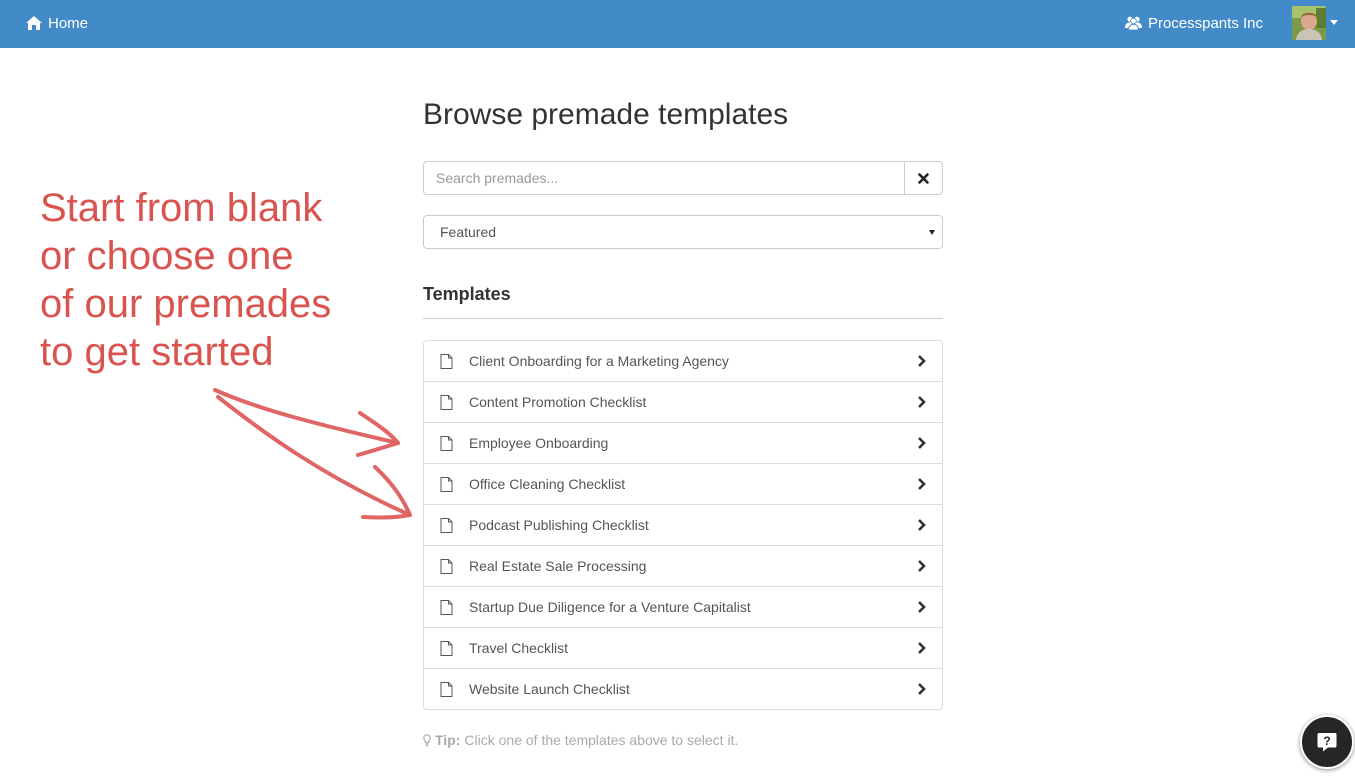 The image size is (1355, 783). I want to click on template-label: Office Cleaning Checklist, so click(547, 484).